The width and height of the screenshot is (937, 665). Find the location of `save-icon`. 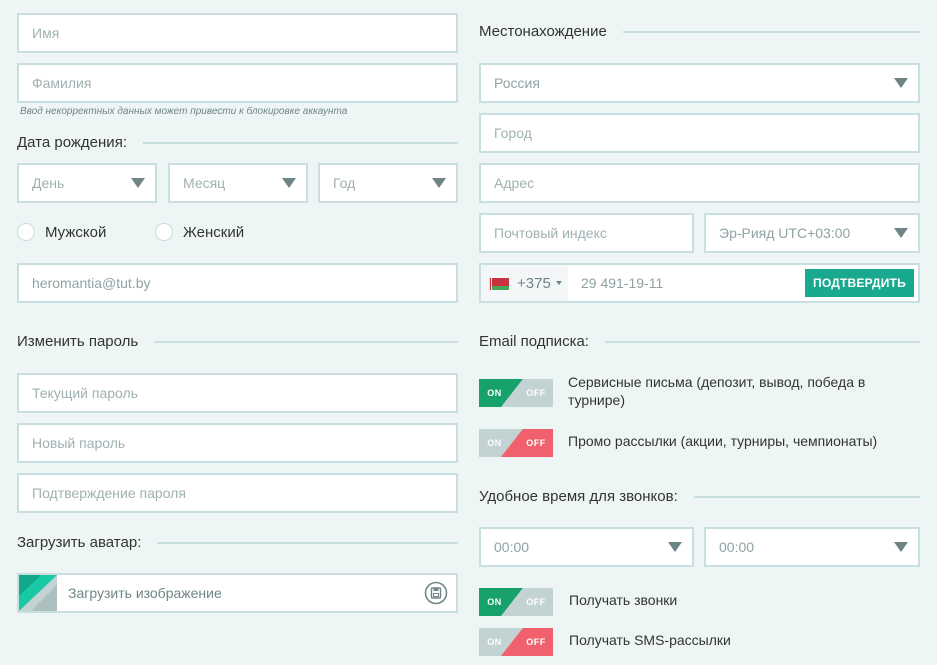

save-icon is located at coordinates (436, 593).